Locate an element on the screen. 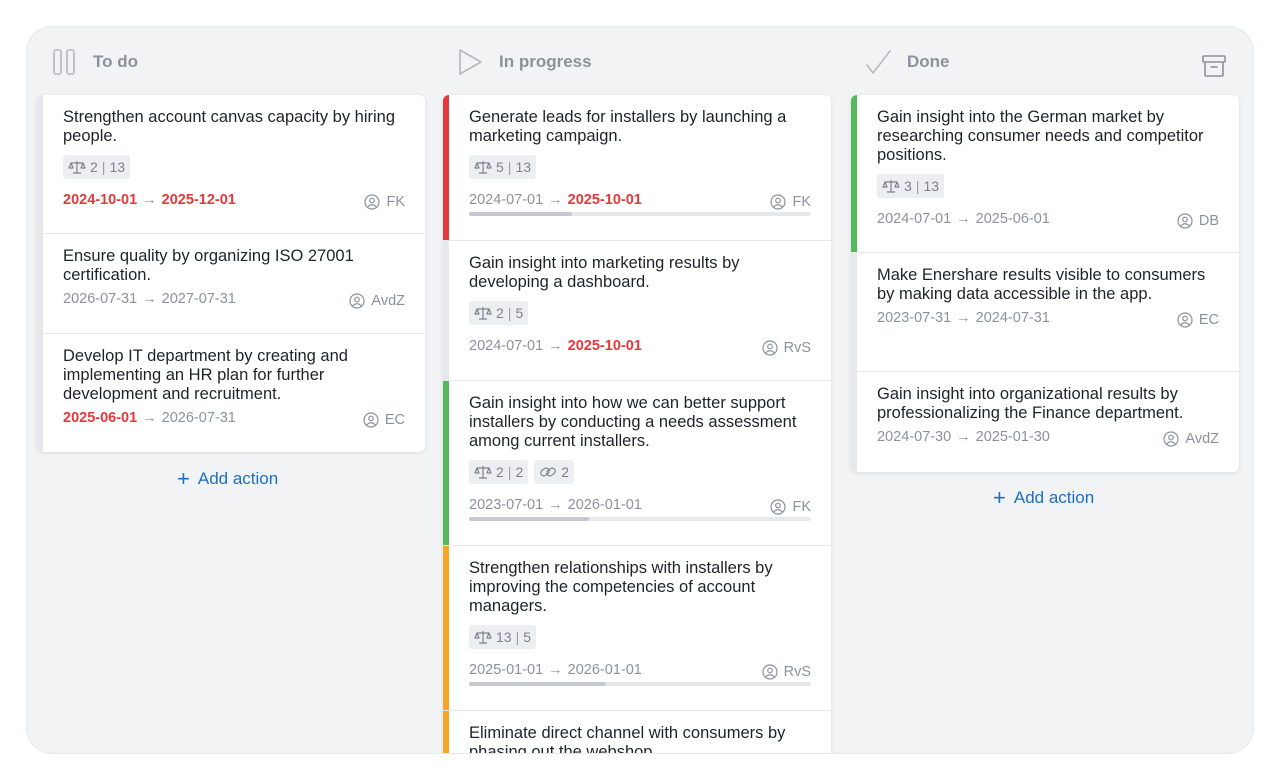  date-range: 2024-07-30 → 2025-01-30 is located at coordinates (963, 437).